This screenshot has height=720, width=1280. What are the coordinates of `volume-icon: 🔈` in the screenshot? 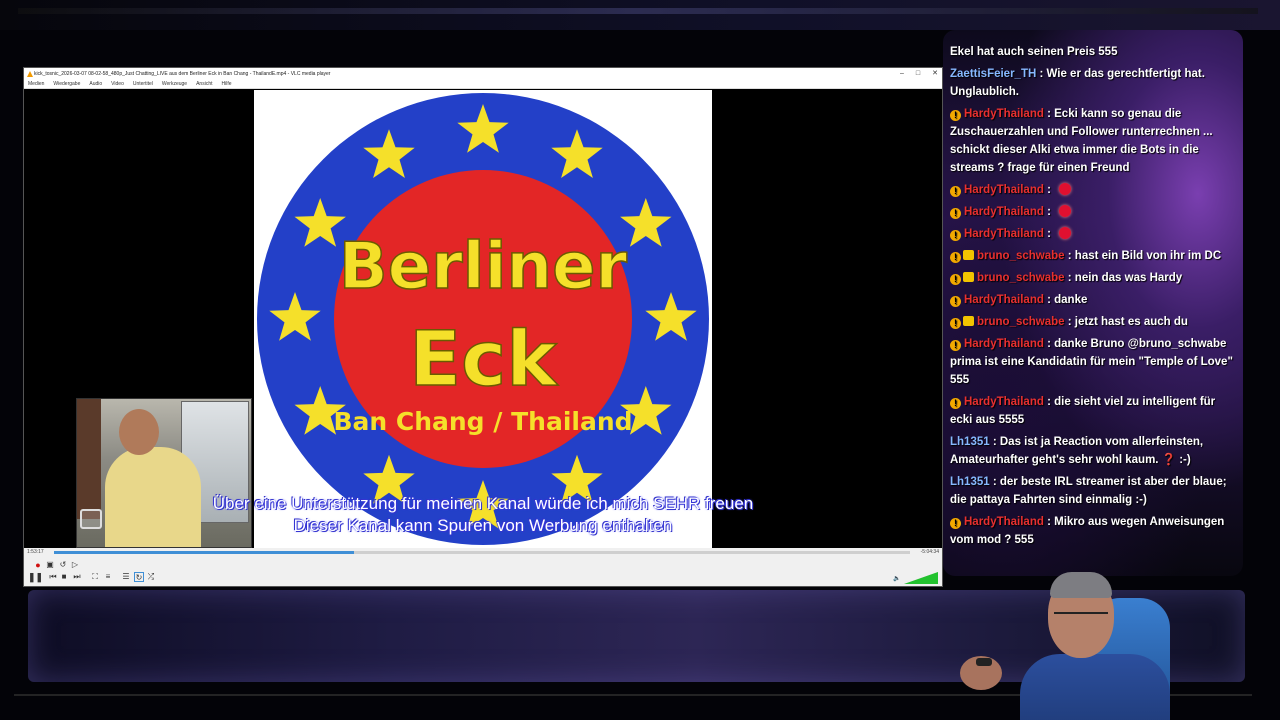 It's located at (897, 579).